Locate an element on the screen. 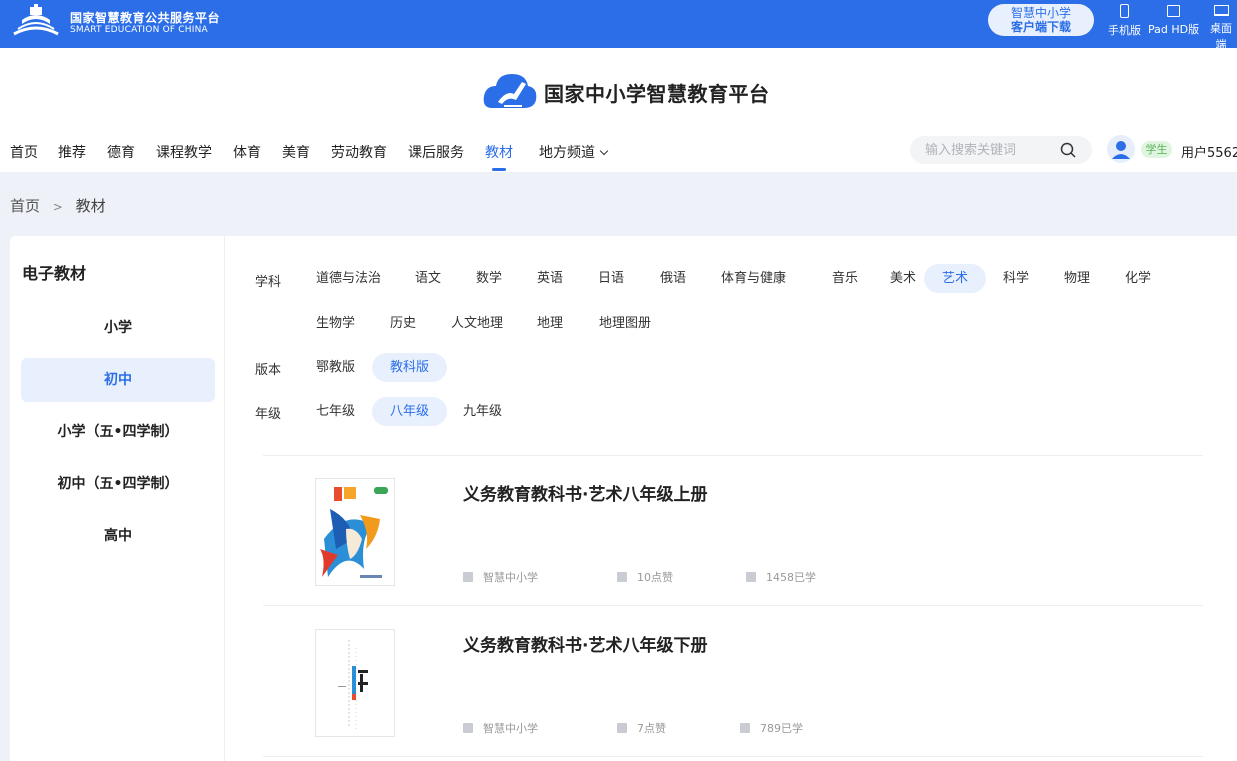  nav-aesthetic: 美育 is located at coordinates (296, 152).